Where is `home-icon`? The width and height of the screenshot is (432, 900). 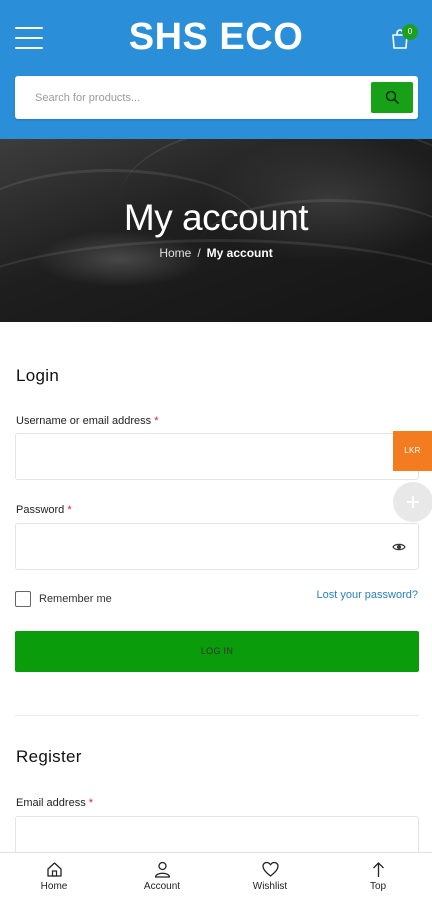 home-icon is located at coordinates (54, 869).